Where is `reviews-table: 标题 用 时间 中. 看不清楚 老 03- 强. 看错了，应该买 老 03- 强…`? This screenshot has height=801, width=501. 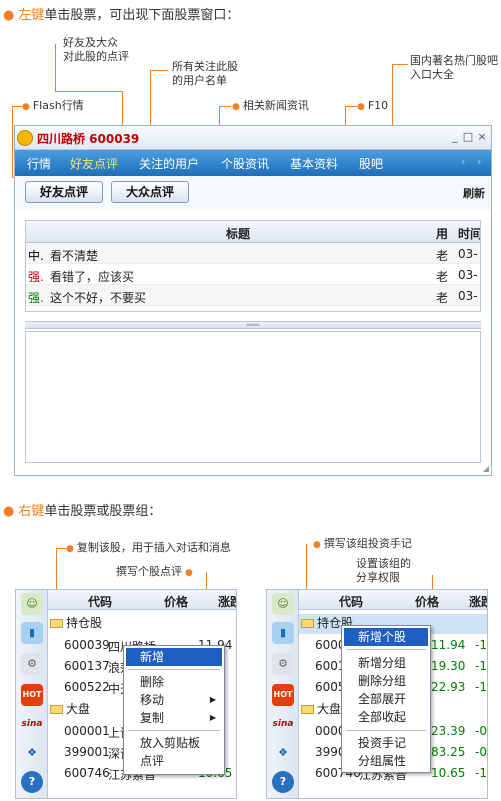 reviews-table: 标题 用 时间 中. 看不清楚 老 03- 强. 看错了，应该买 老 03- 强… is located at coordinates (253, 266).